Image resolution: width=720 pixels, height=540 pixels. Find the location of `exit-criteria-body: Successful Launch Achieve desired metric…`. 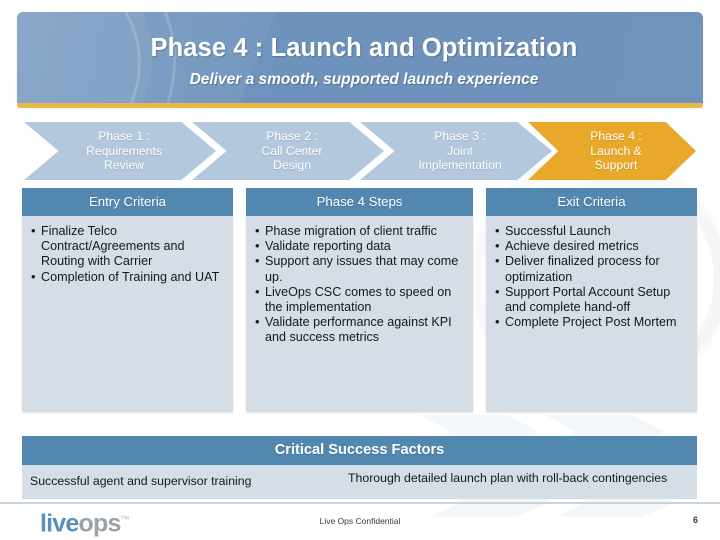

exit-criteria-body: Successful Launch Achieve desired metric… is located at coordinates (591, 314).